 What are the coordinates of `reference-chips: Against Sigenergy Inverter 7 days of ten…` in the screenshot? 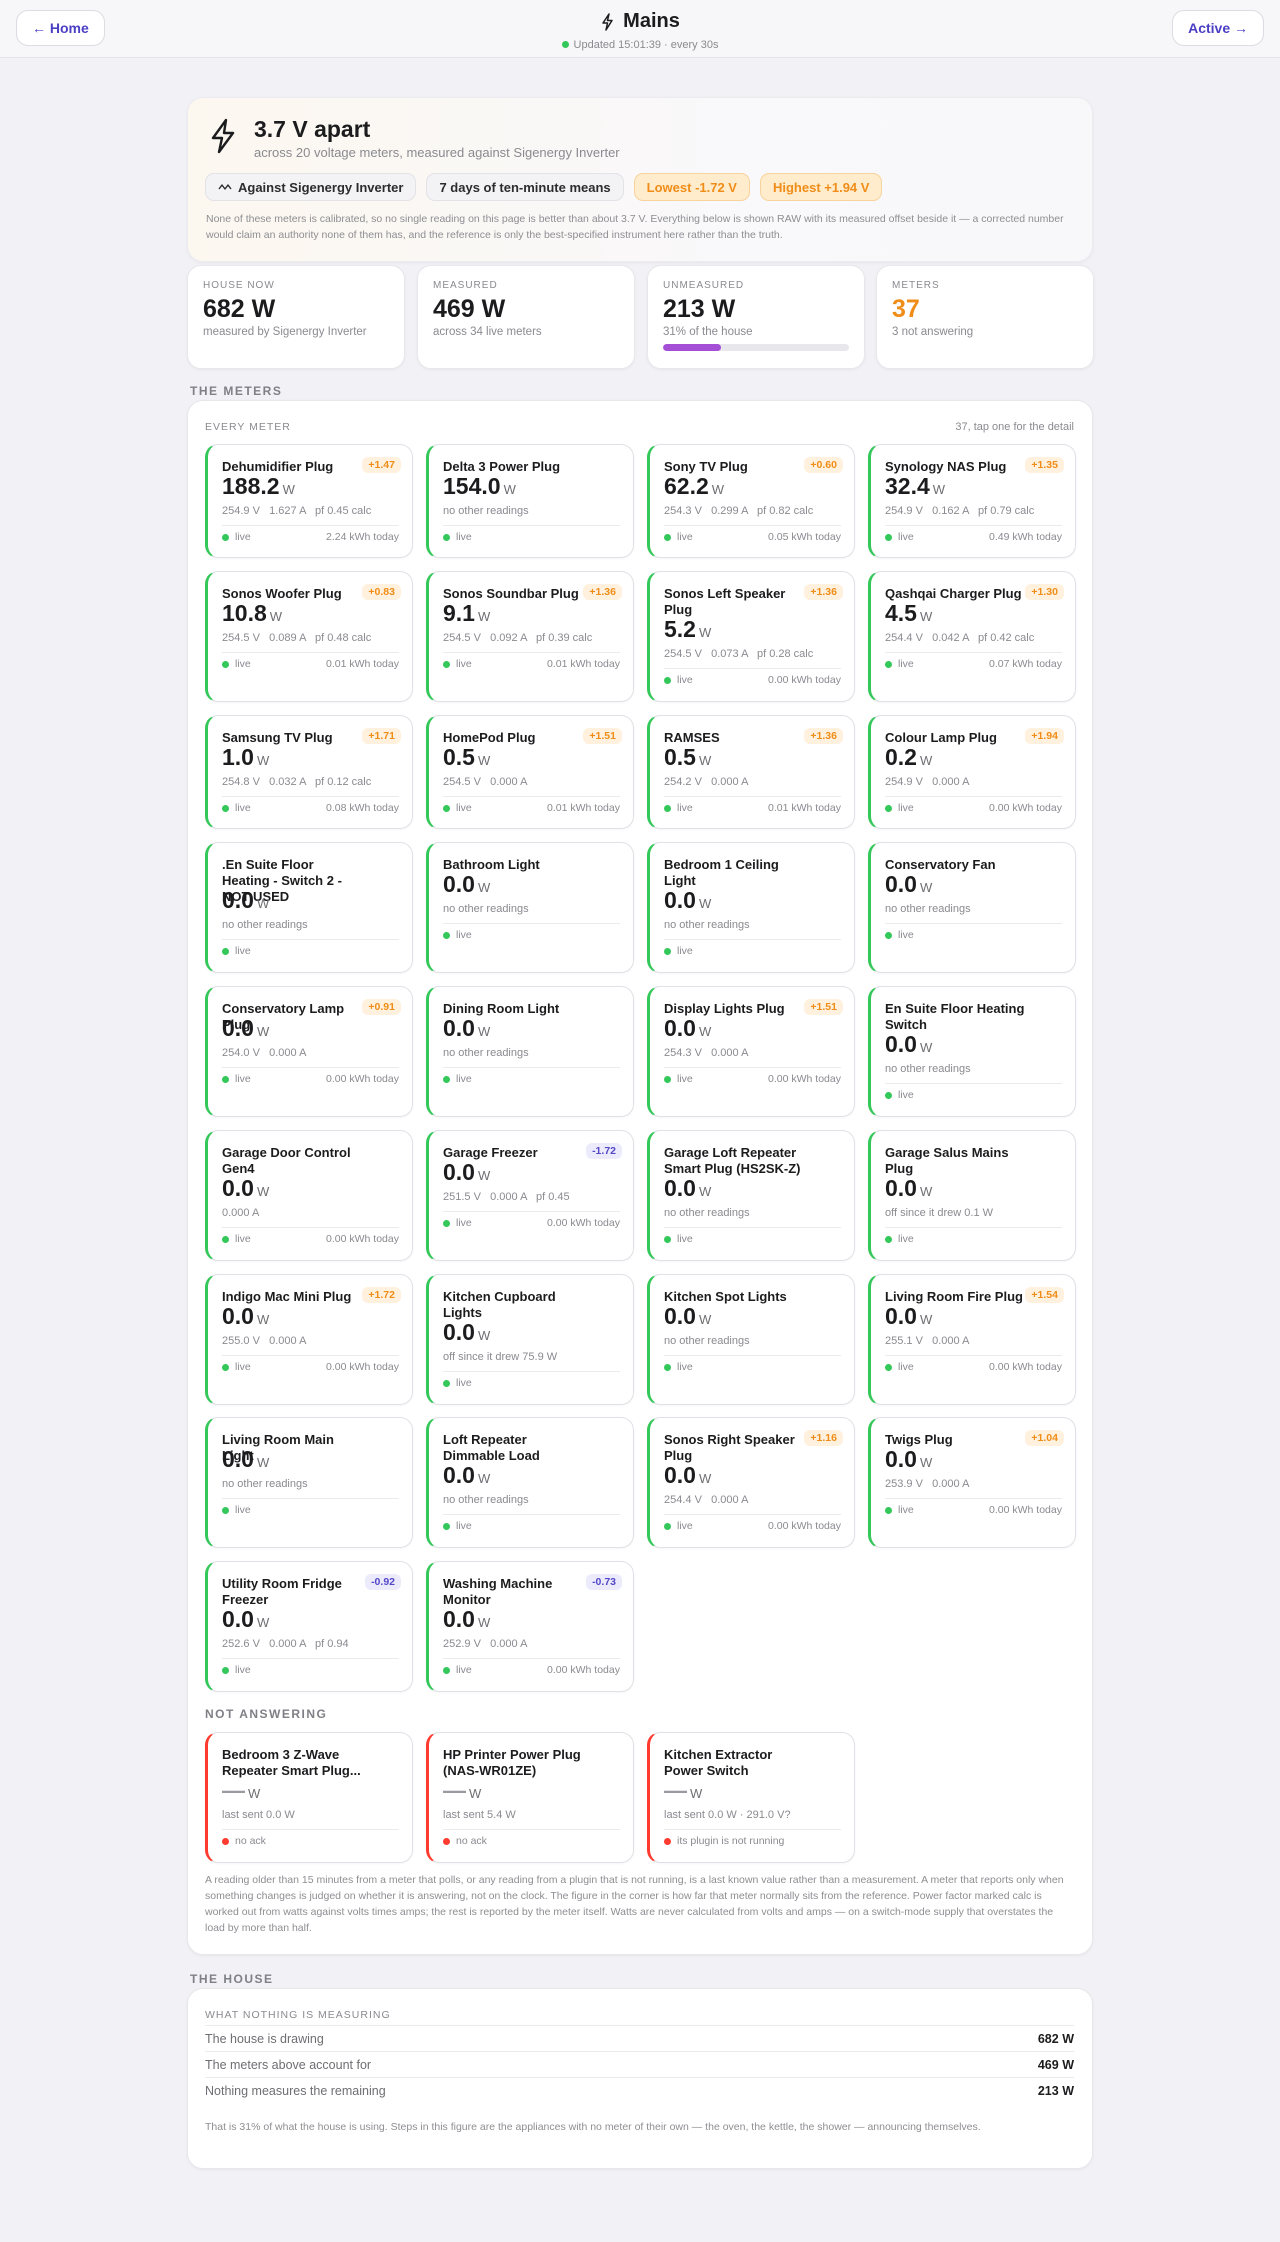 It's located at (544, 187).